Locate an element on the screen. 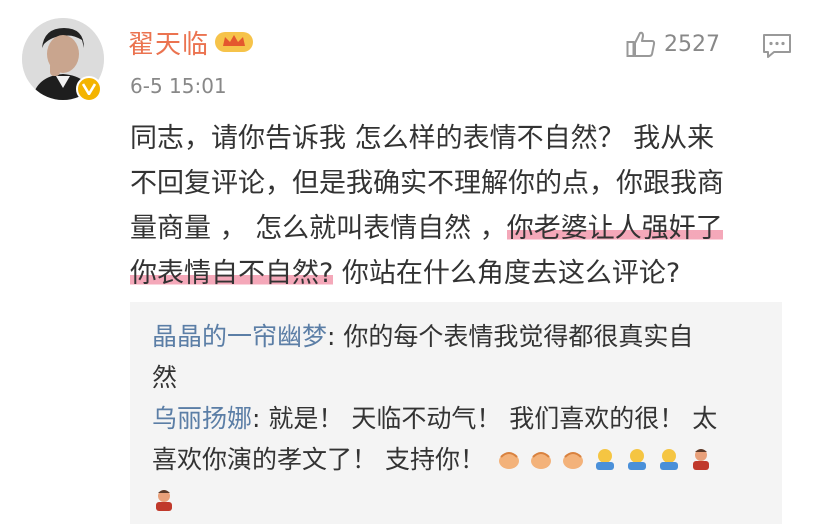  reply-text: : 就是！ 天临不动气！ 我们喜欢的很！ 太 is located at coordinates (485, 418).